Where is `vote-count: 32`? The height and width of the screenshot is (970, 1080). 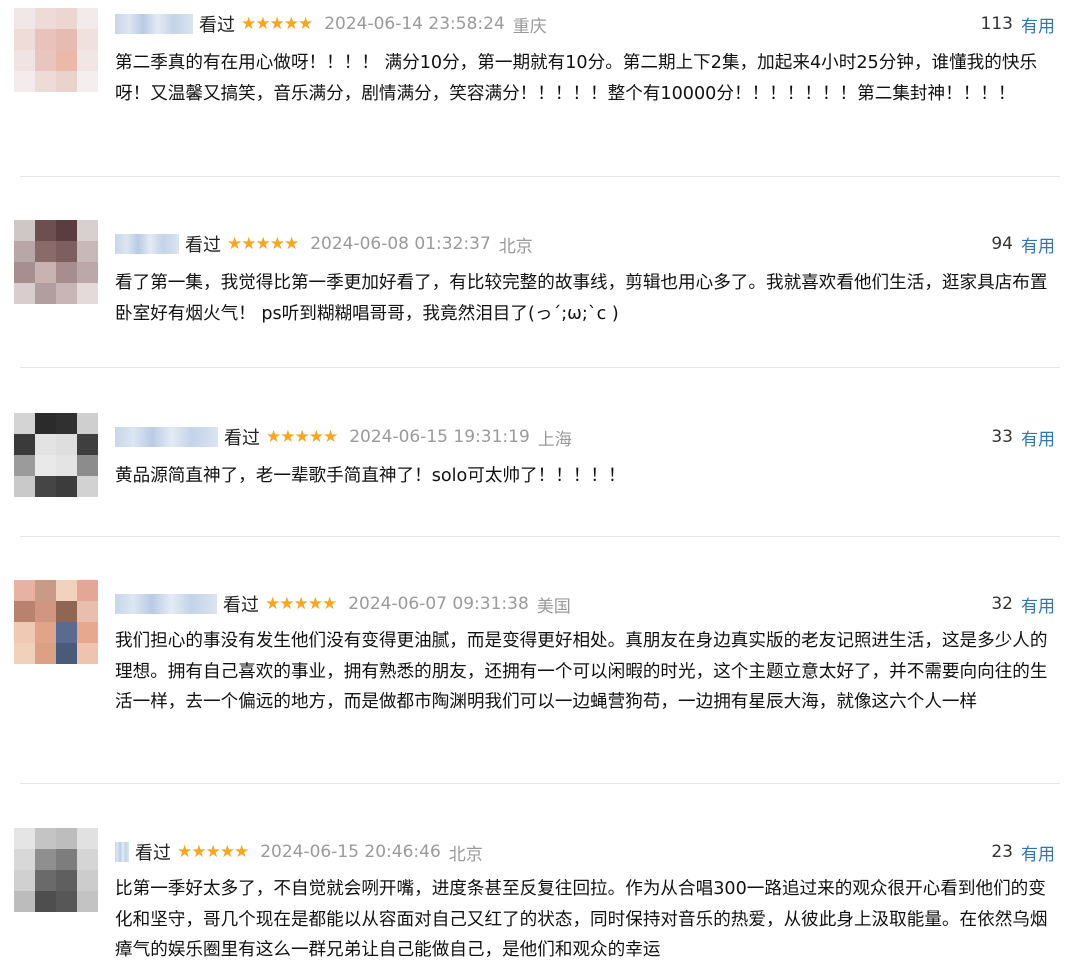
vote-count: 32 is located at coordinates (1002, 604).